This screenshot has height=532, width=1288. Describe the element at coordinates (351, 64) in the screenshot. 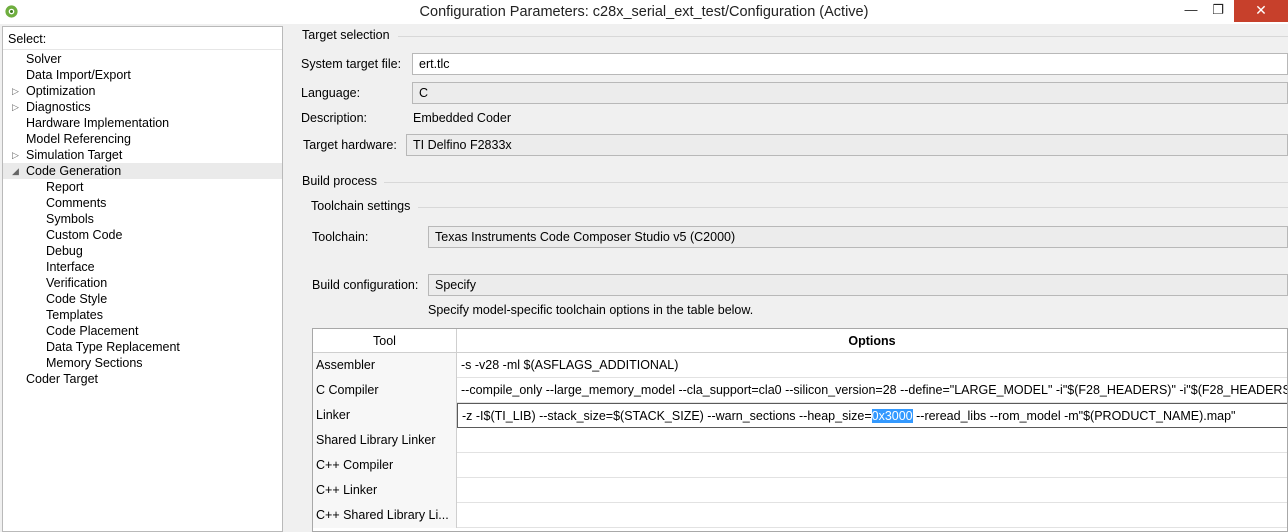

I see `system-target-file-label: System target file:` at that location.